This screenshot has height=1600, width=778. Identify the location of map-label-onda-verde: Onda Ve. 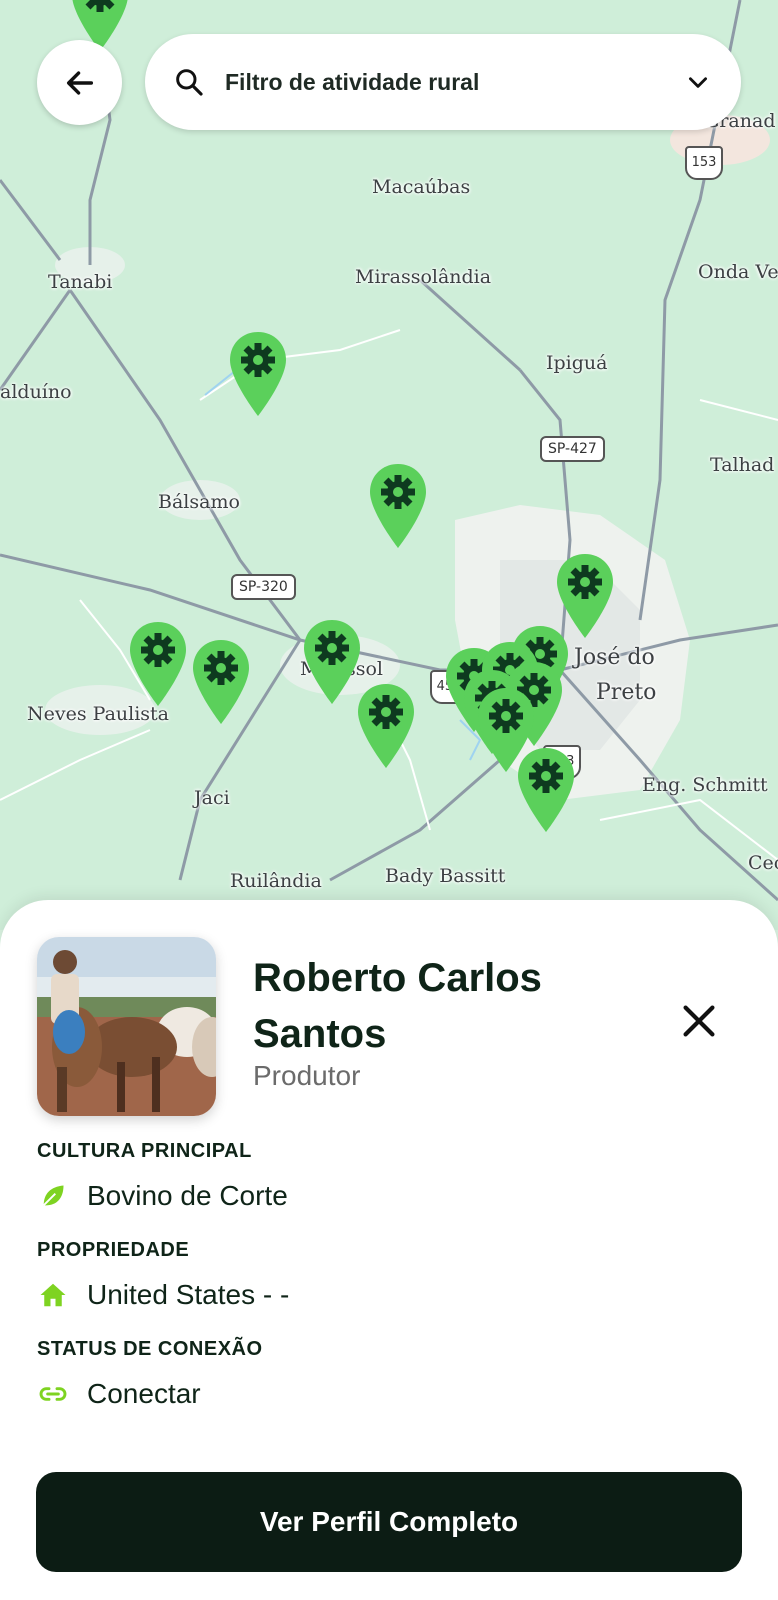
(738, 272).